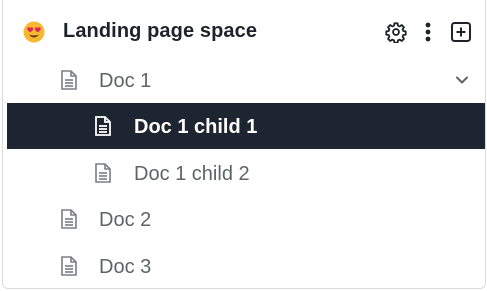  Describe the element at coordinates (196, 127) in the screenshot. I see `tree-item-label: Doc 1 child 1` at that location.